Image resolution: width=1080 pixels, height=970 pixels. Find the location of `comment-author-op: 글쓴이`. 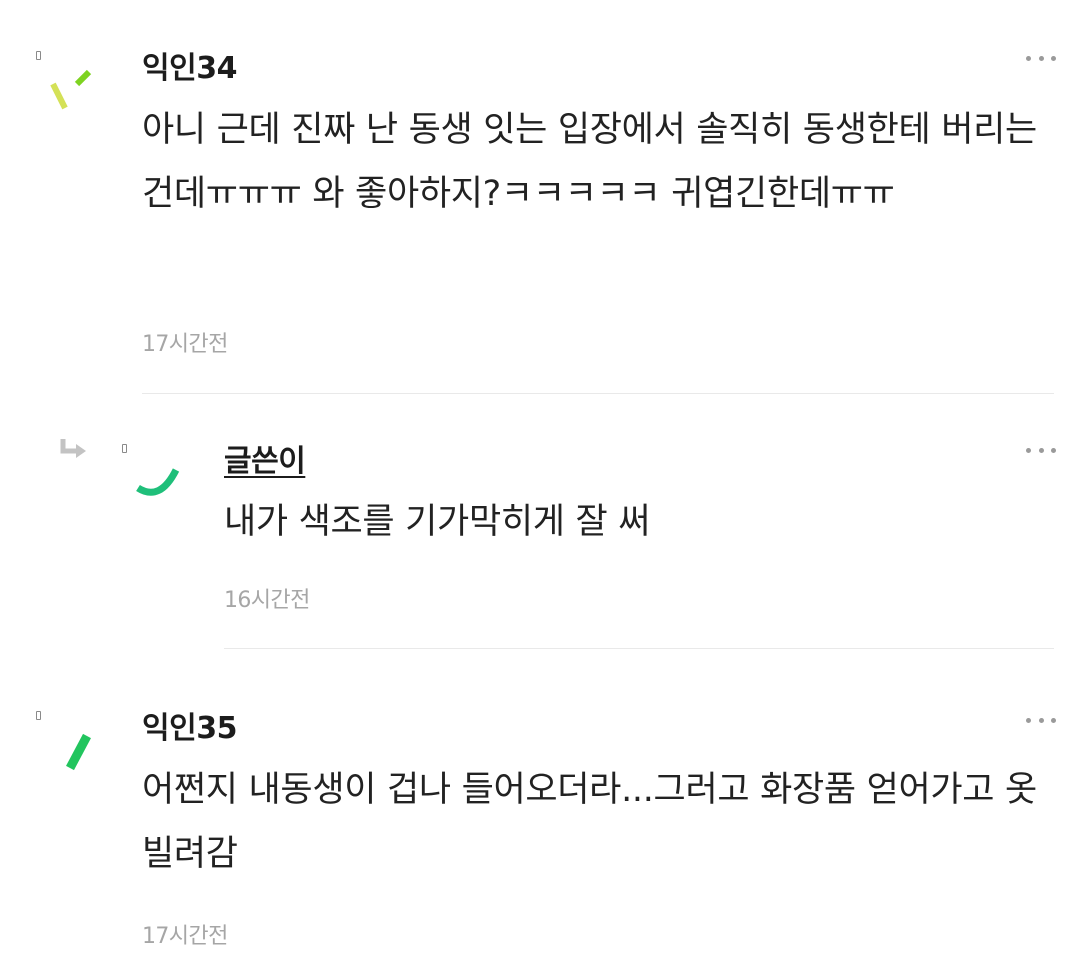

comment-author-op: 글쓴이 is located at coordinates (265, 458).